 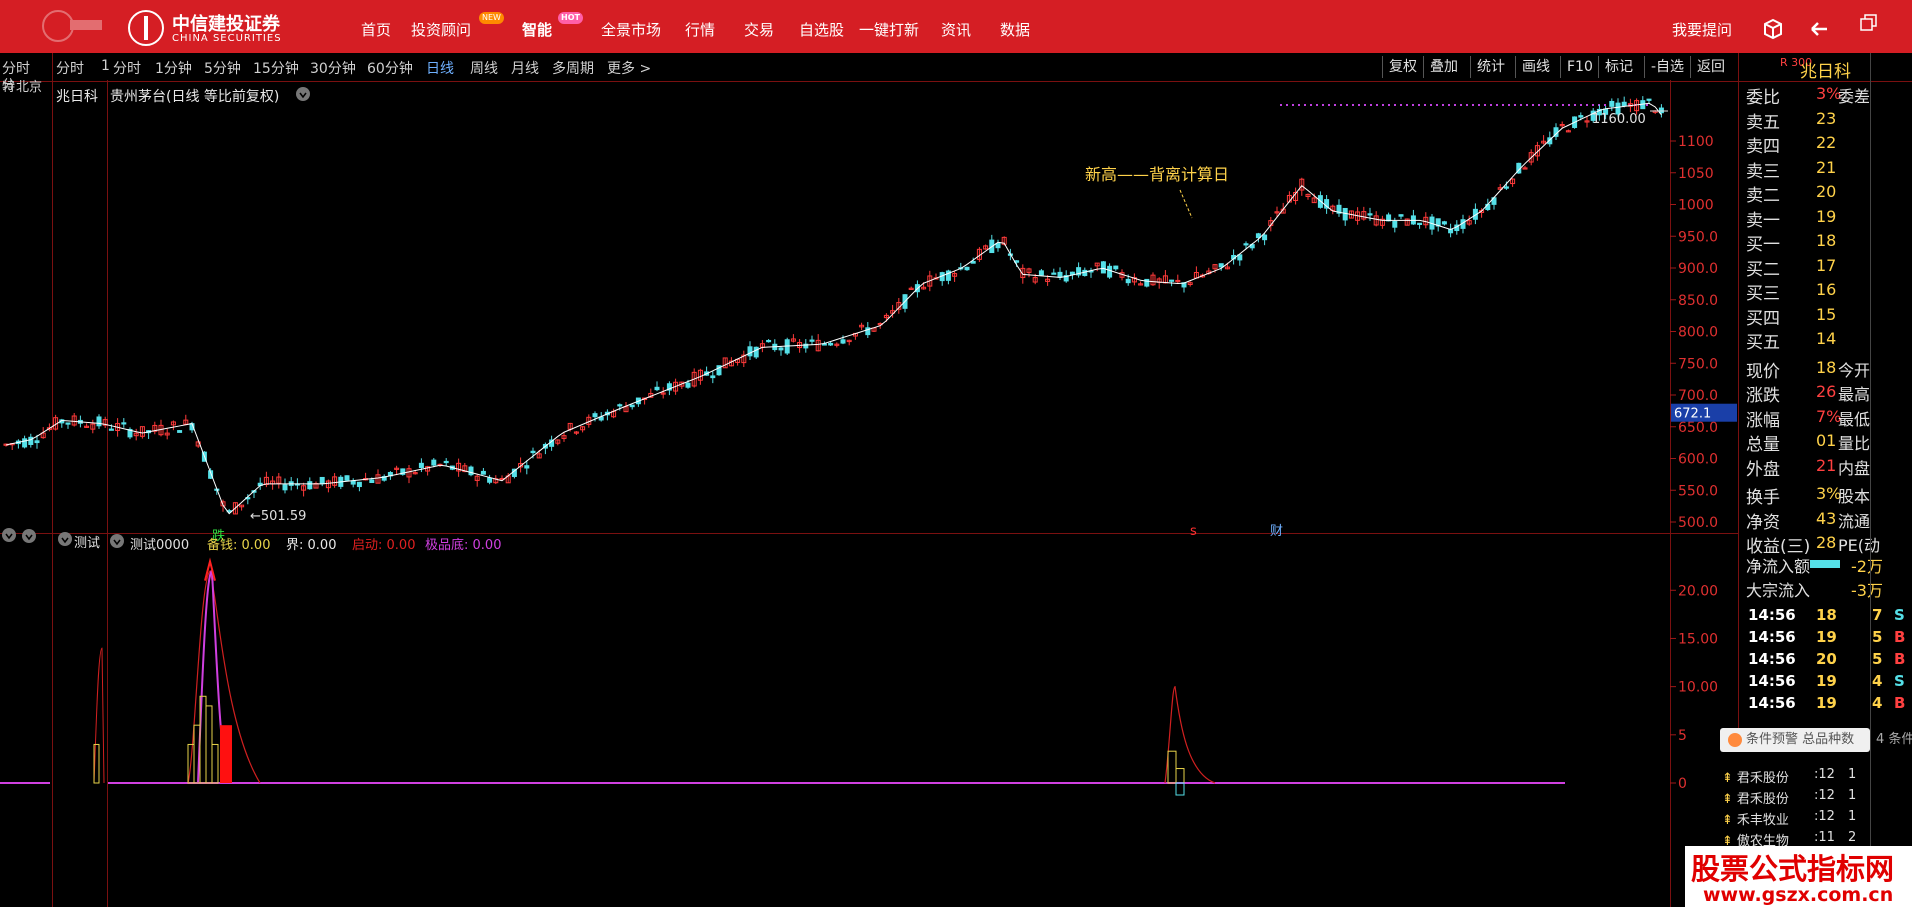 I want to click on overlay-button: 叠加, so click(x=1443, y=67).